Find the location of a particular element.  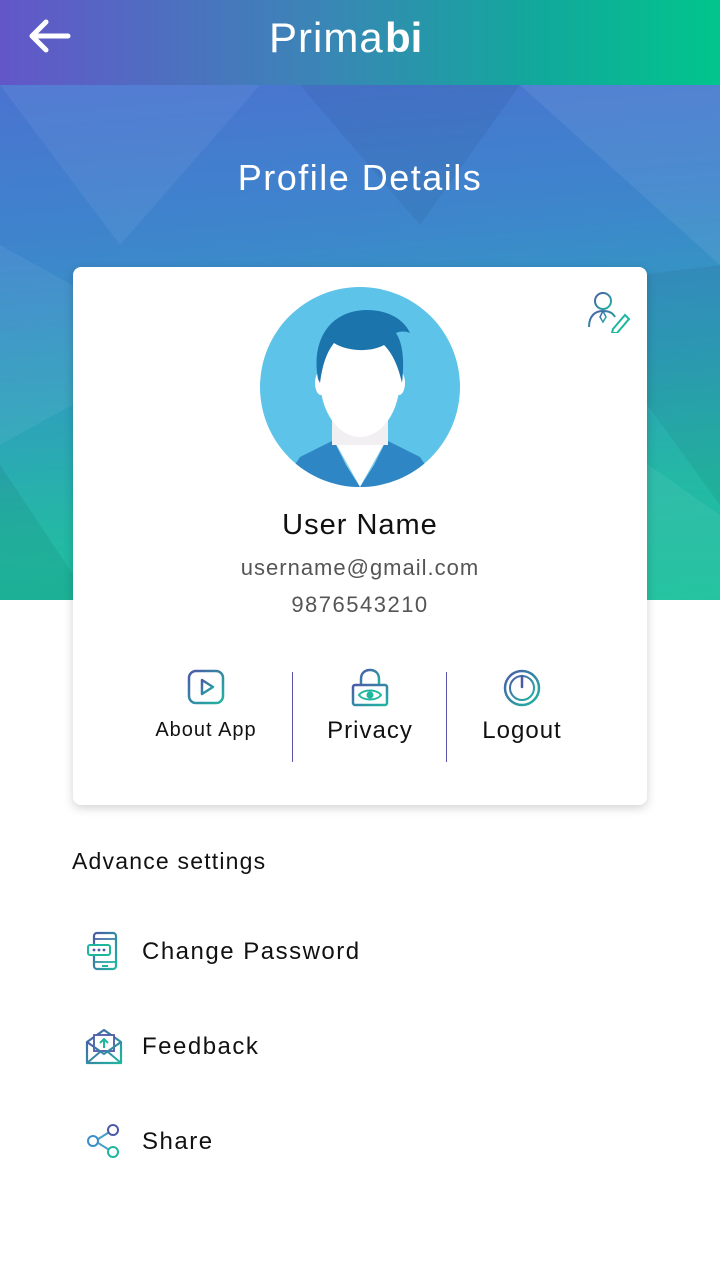

feedback-item: Feedback is located at coordinates (364, 1048).